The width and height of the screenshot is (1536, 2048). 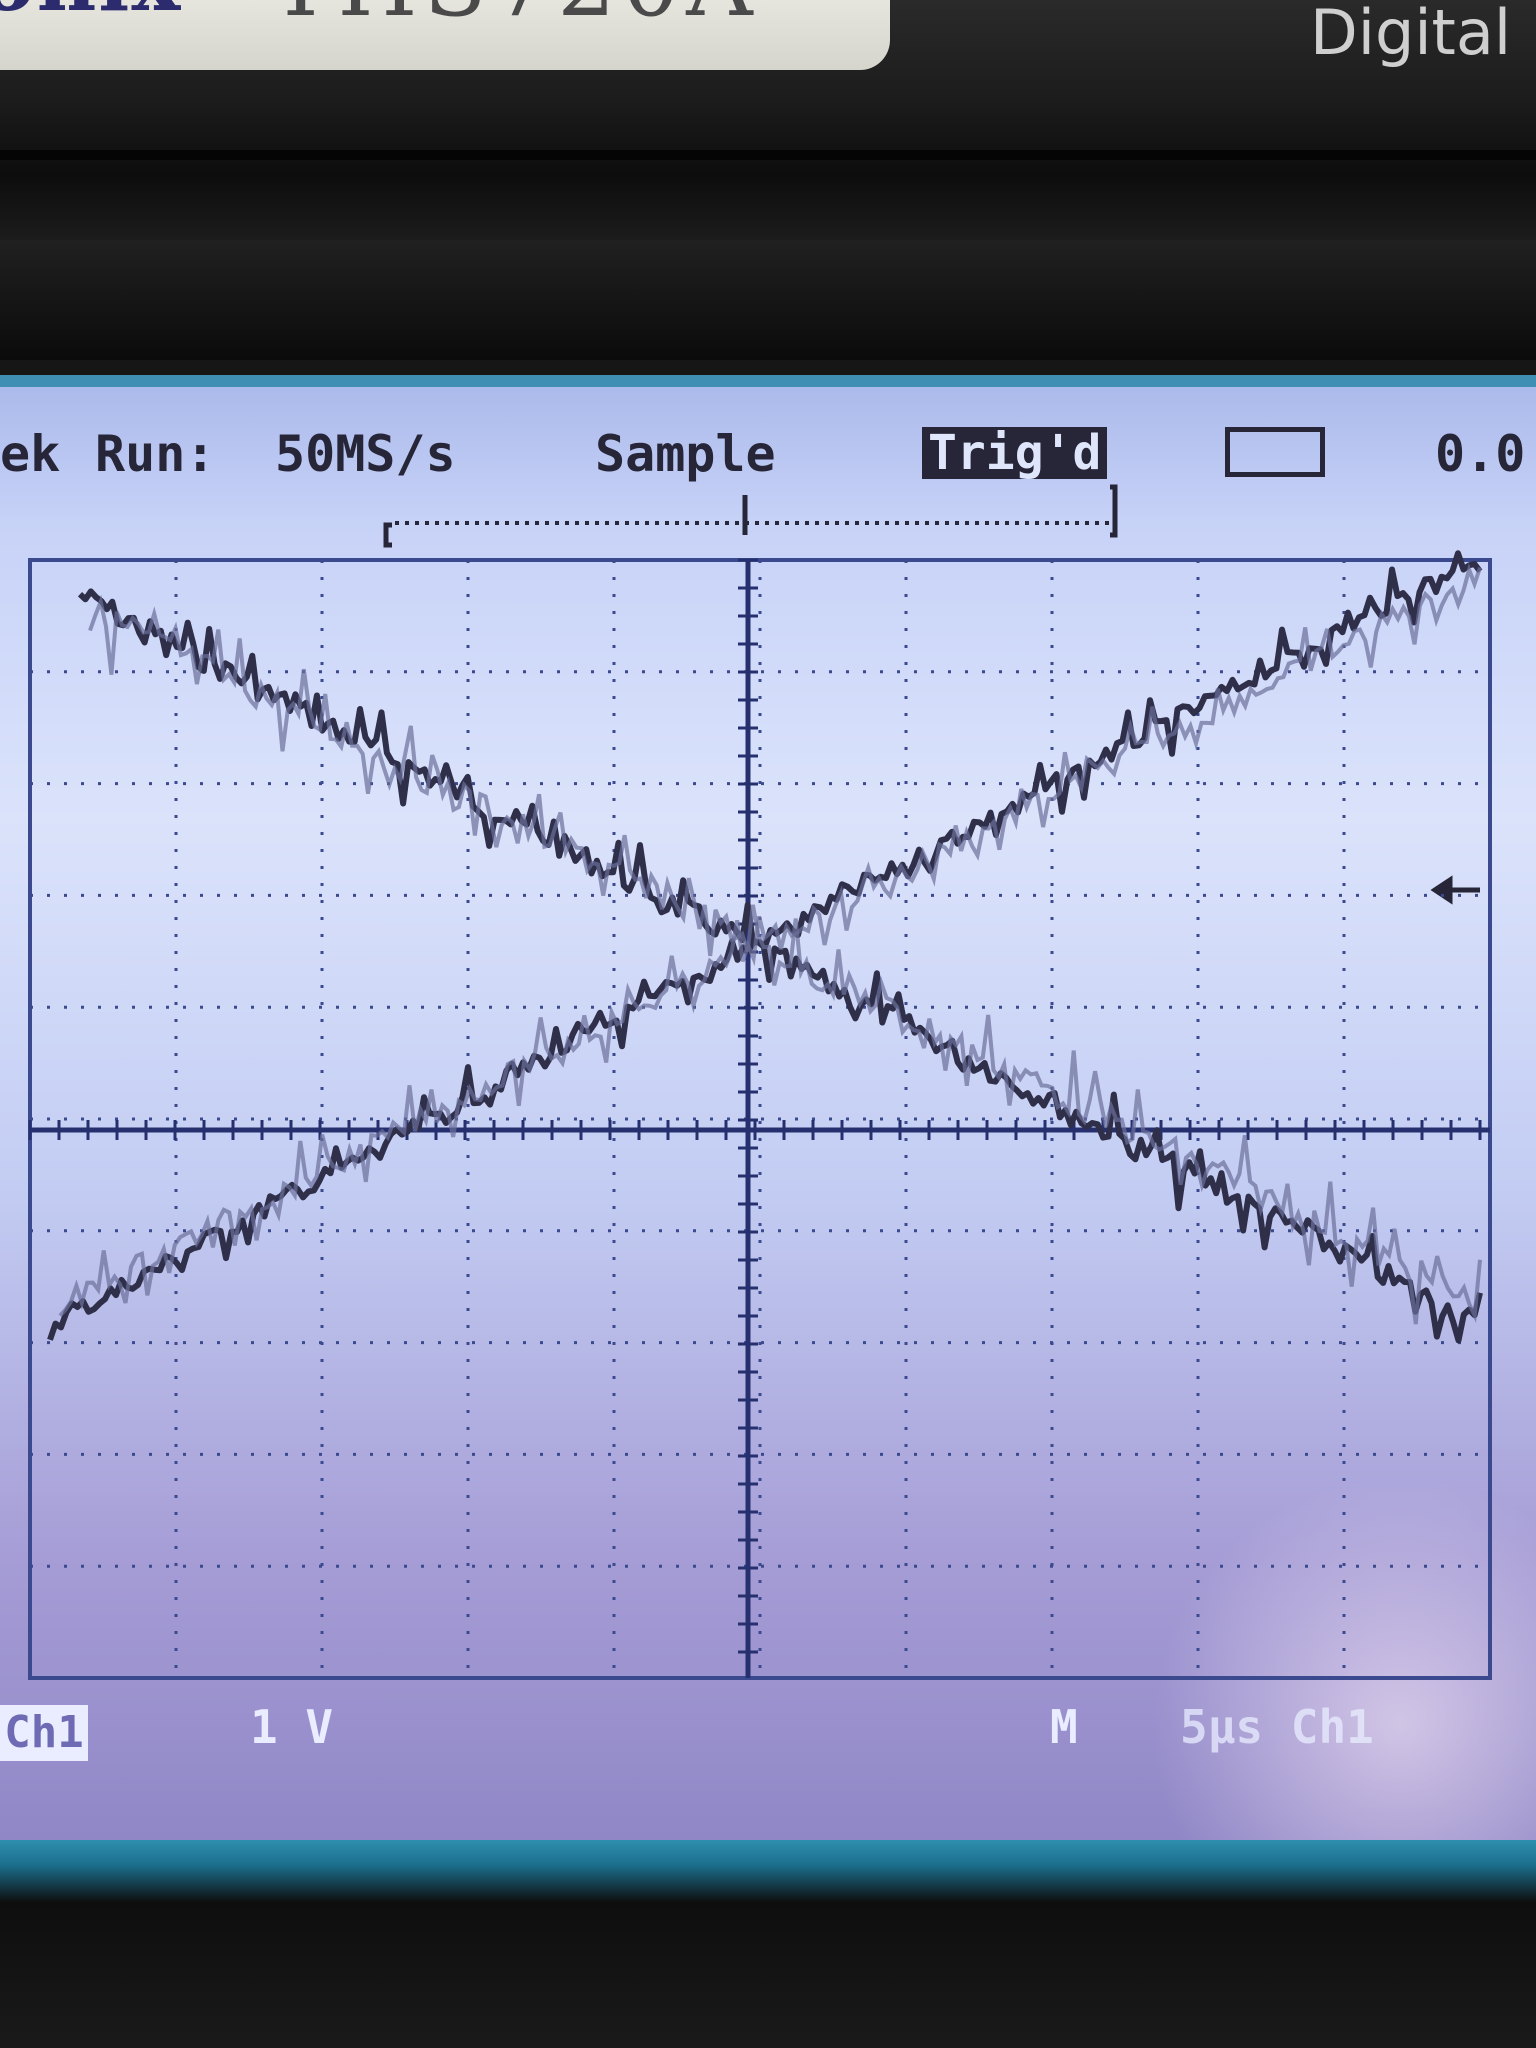 I want to click on brand-plate: onix THS720A, so click(x=445, y=35).